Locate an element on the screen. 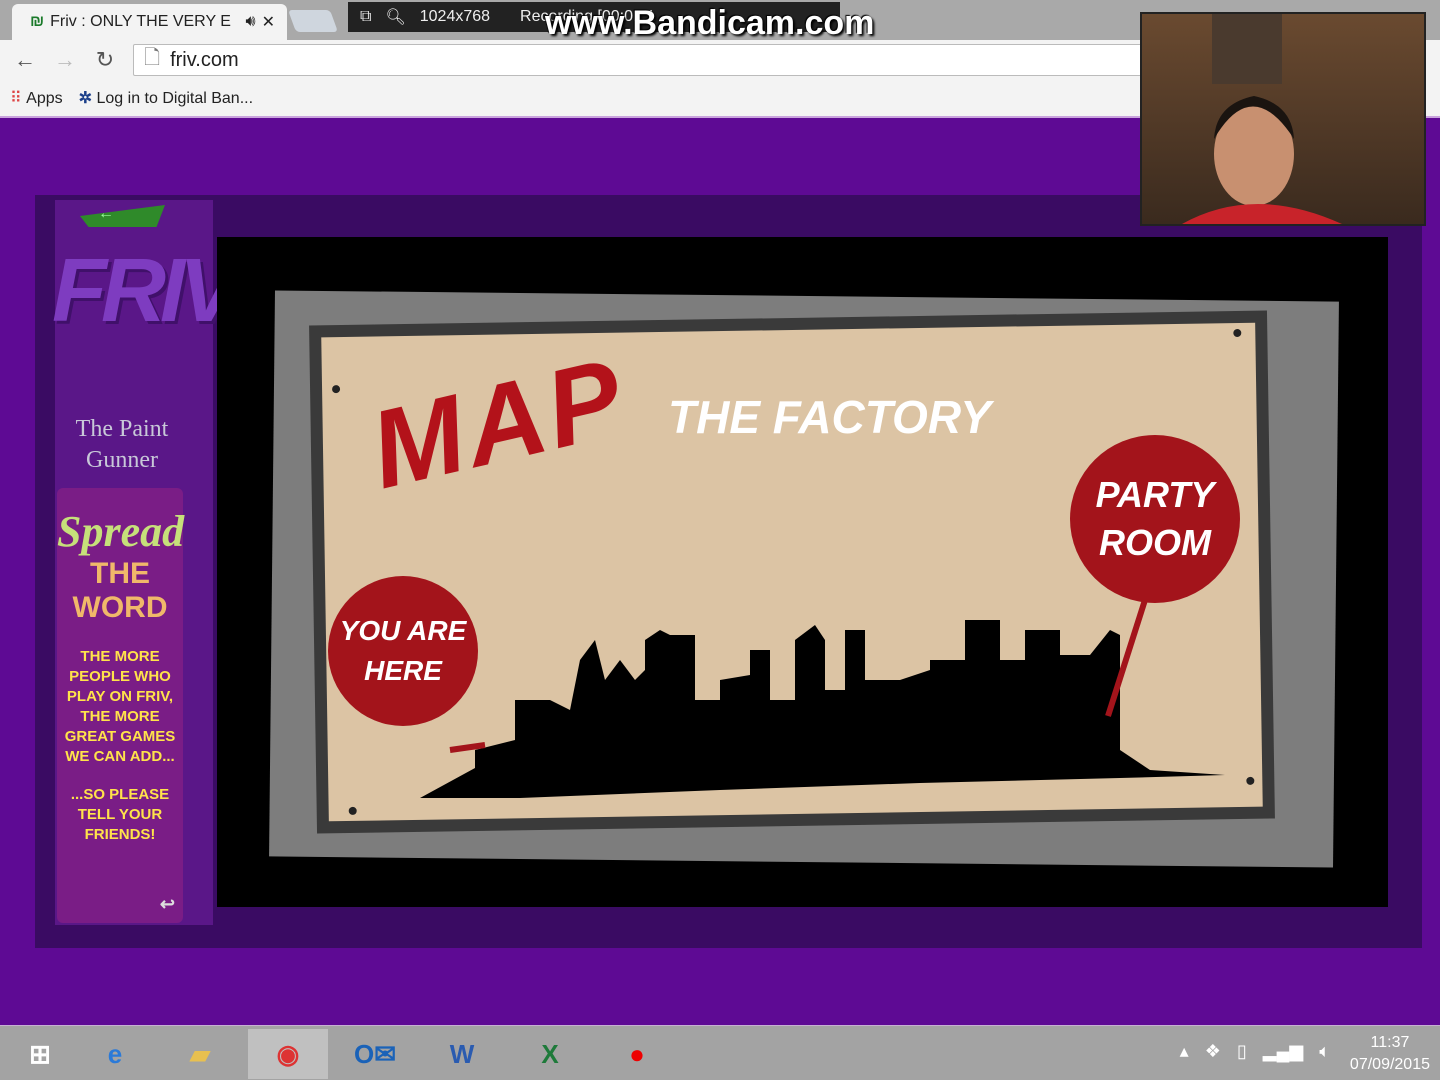  bookmark-apps: ⠿ Apps is located at coordinates (36, 98).